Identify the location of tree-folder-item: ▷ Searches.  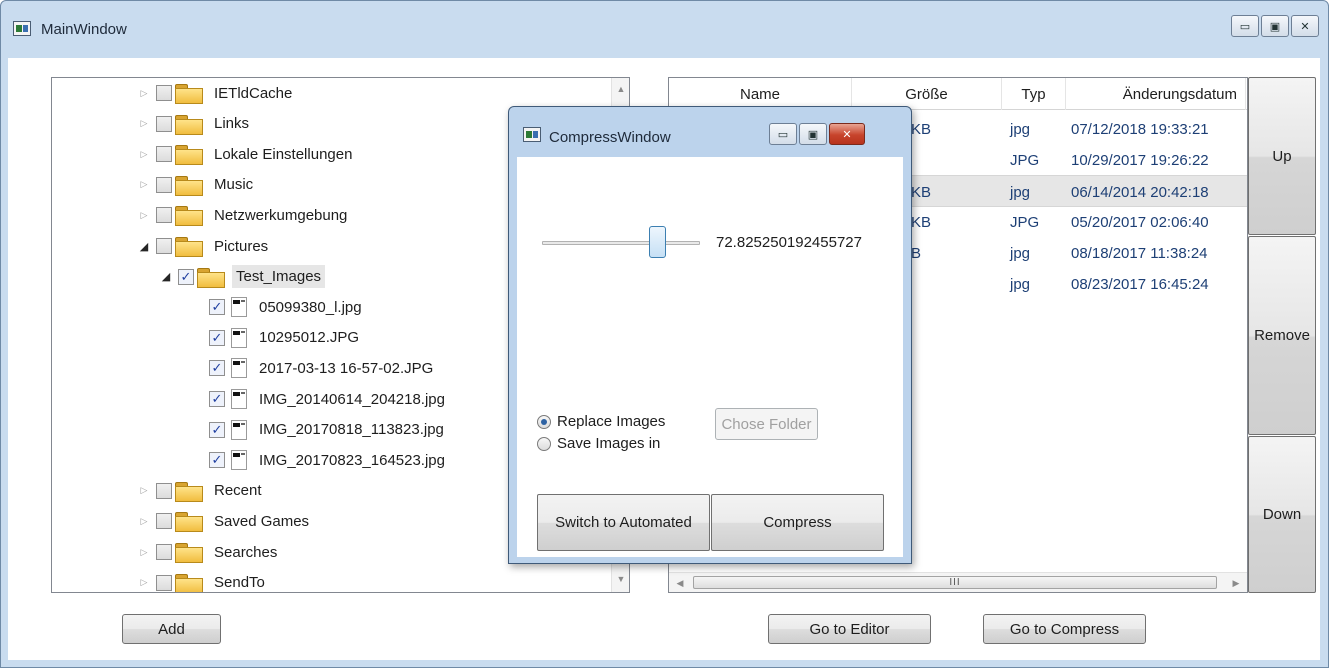
(207, 552).